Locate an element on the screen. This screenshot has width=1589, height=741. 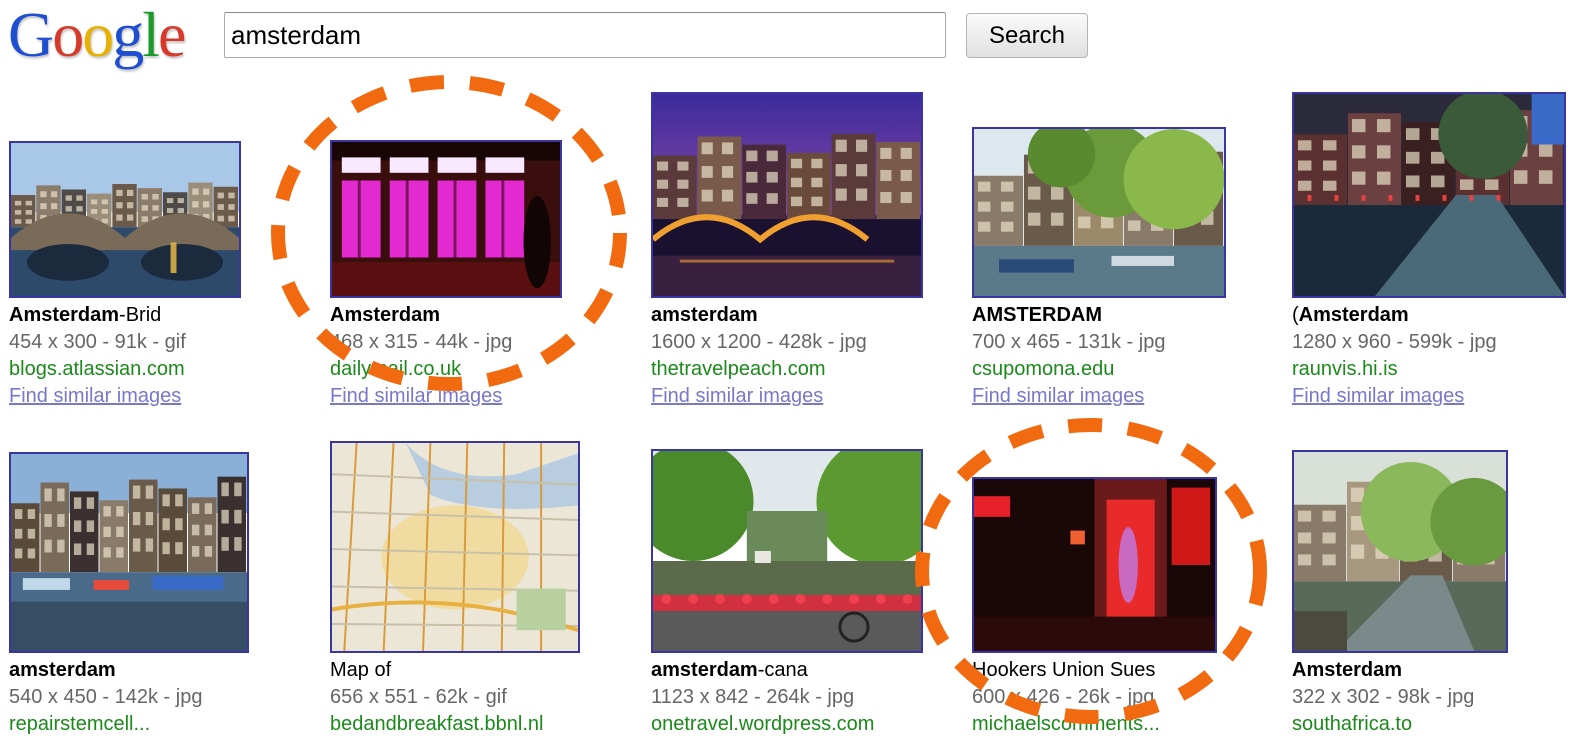
result-meta: 600 x 426 - 26k - jpg is located at coordinates (1063, 697).